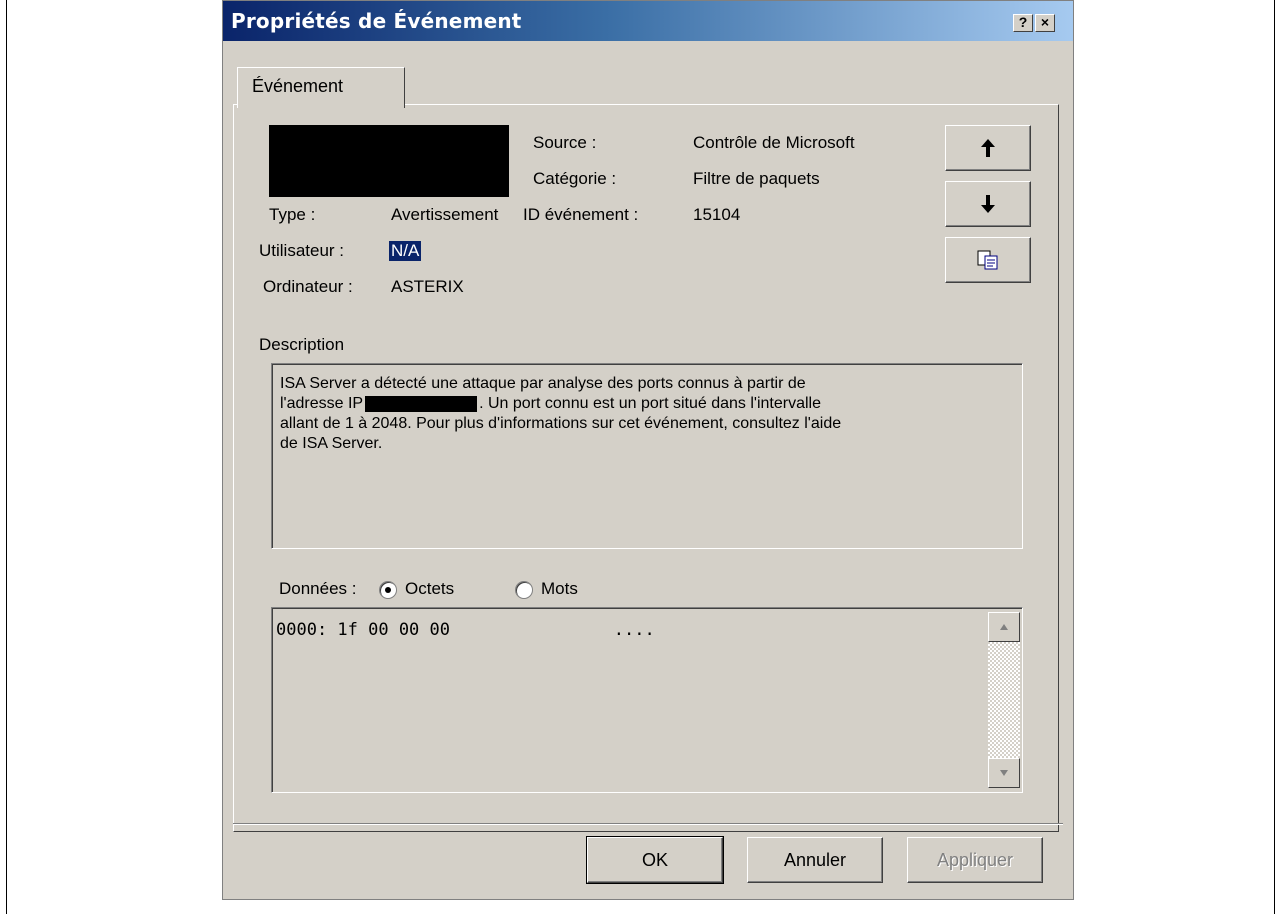 This screenshot has width=1283, height=914. I want to click on ok-button: OK, so click(655, 860).